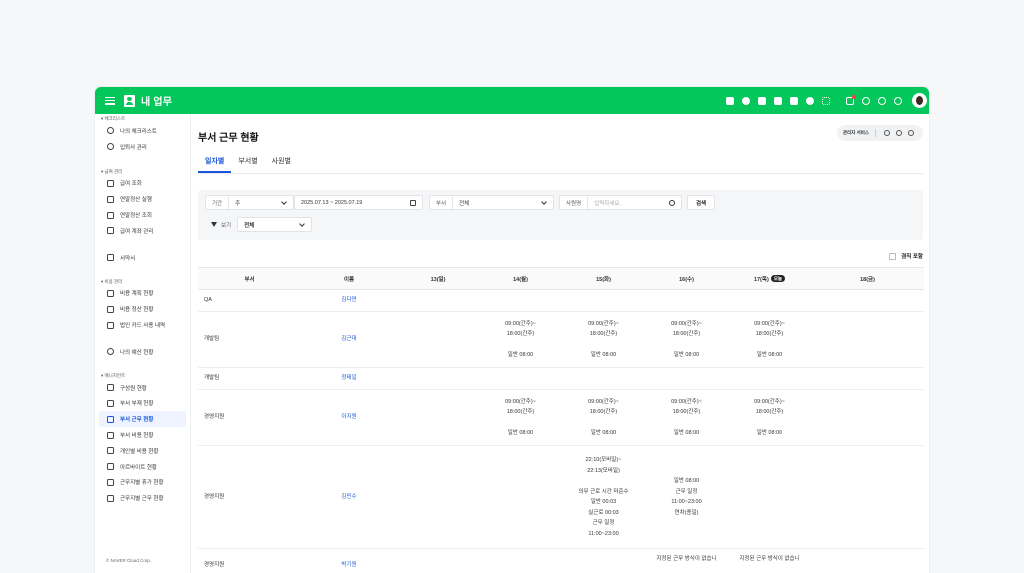 The image size is (1024, 573). What do you see at coordinates (215, 163) in the screenshot?
I see `tab-by-date: 일자별` at bounding box center [215, 163].